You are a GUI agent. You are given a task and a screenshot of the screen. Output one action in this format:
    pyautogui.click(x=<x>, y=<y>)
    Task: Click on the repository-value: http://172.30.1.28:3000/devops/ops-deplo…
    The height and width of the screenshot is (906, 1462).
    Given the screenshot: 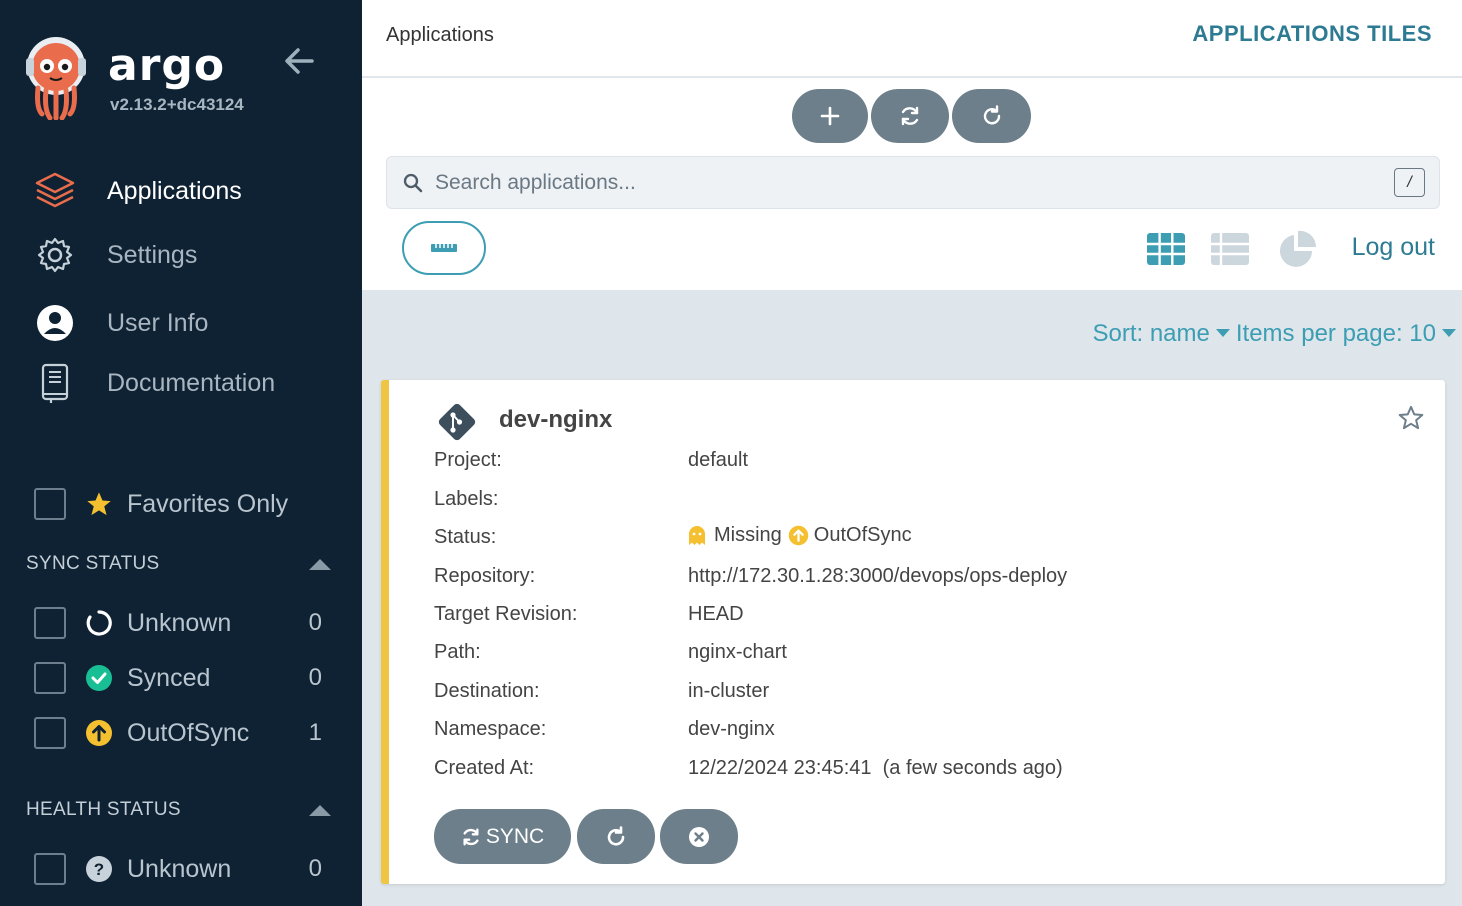 What is the action you would take?
    pyautogui.click(x=878, y=576)
    